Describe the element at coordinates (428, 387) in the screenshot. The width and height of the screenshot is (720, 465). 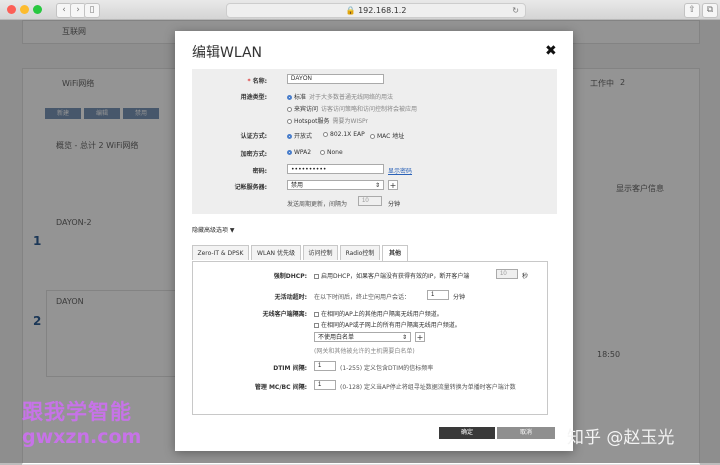
I see `mcbc-description: (0-128) 定义当AP停止将组寻址数据流量转换为单播时客户端计数` at that location.